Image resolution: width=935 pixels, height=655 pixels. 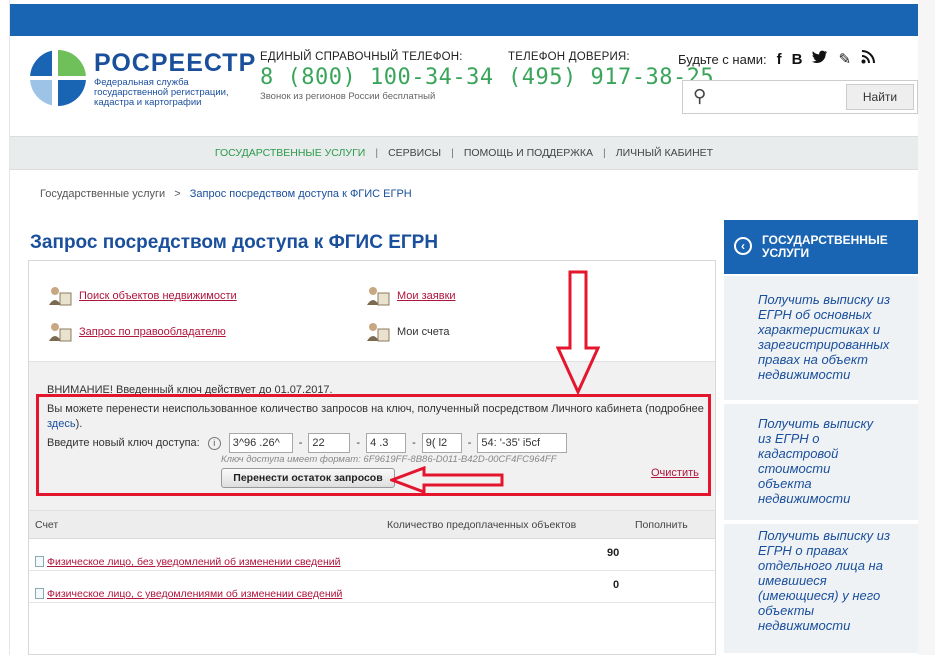 I want to click on link-my-accounts-row: Мои счета, so click(x=407, y=332).